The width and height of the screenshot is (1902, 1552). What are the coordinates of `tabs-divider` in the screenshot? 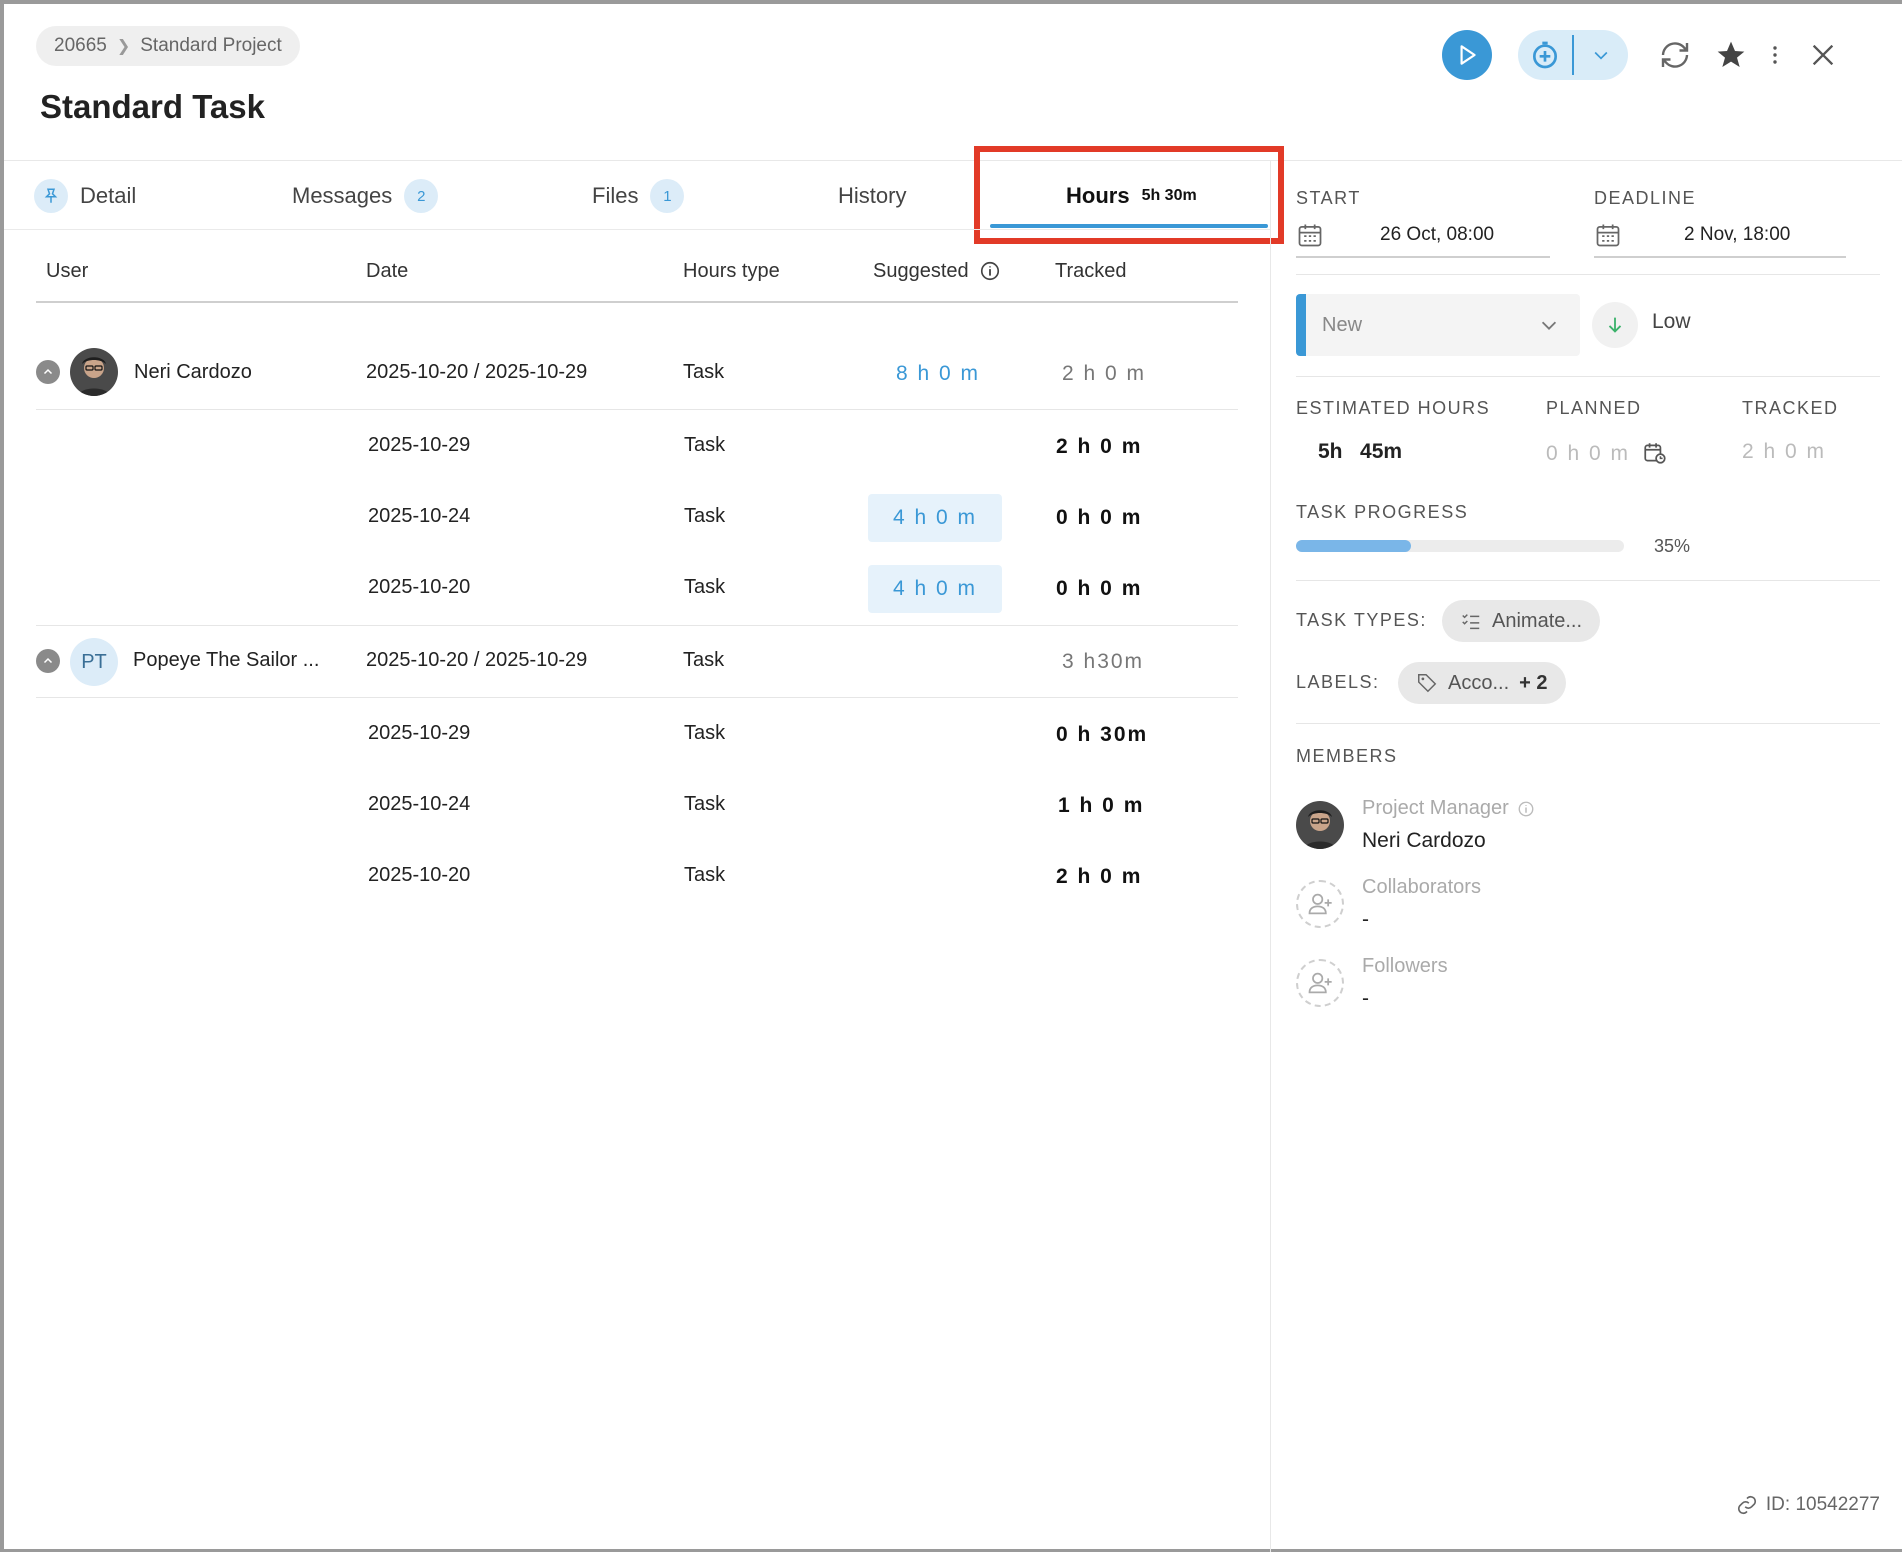 It's located at (637, 229).